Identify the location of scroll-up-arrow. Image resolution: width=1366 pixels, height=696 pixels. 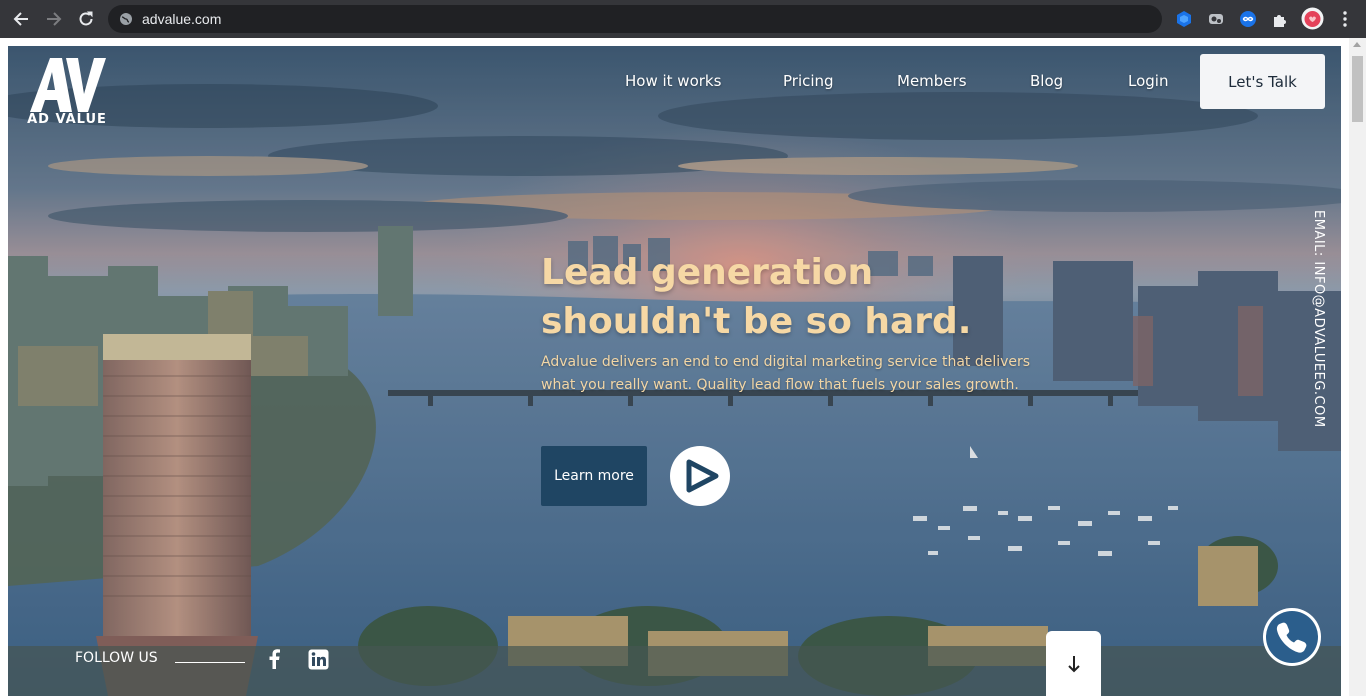
(1357, 44).